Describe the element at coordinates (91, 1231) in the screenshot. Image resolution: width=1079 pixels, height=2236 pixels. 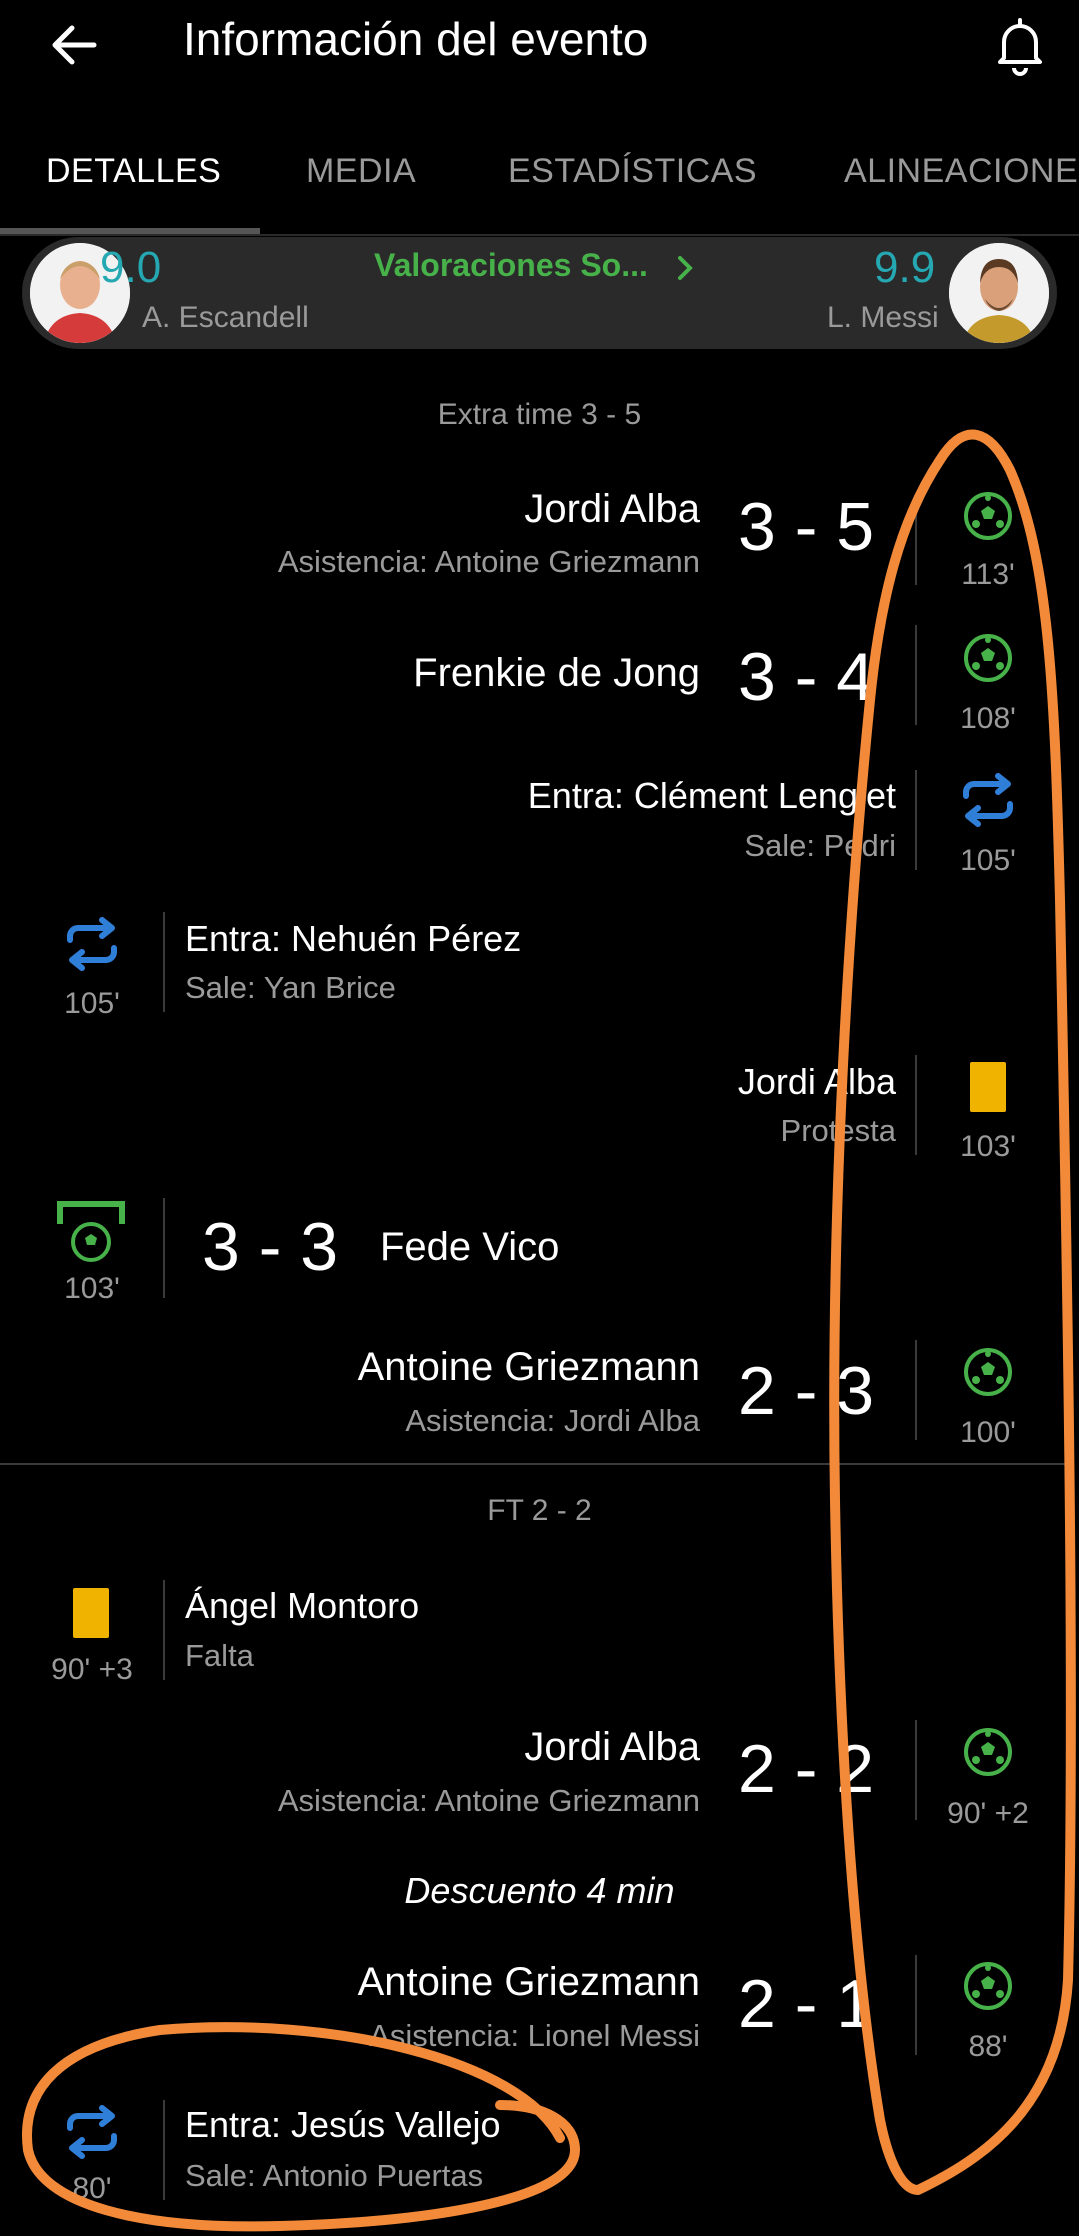
I see `penalty-goal-icon` at that location.